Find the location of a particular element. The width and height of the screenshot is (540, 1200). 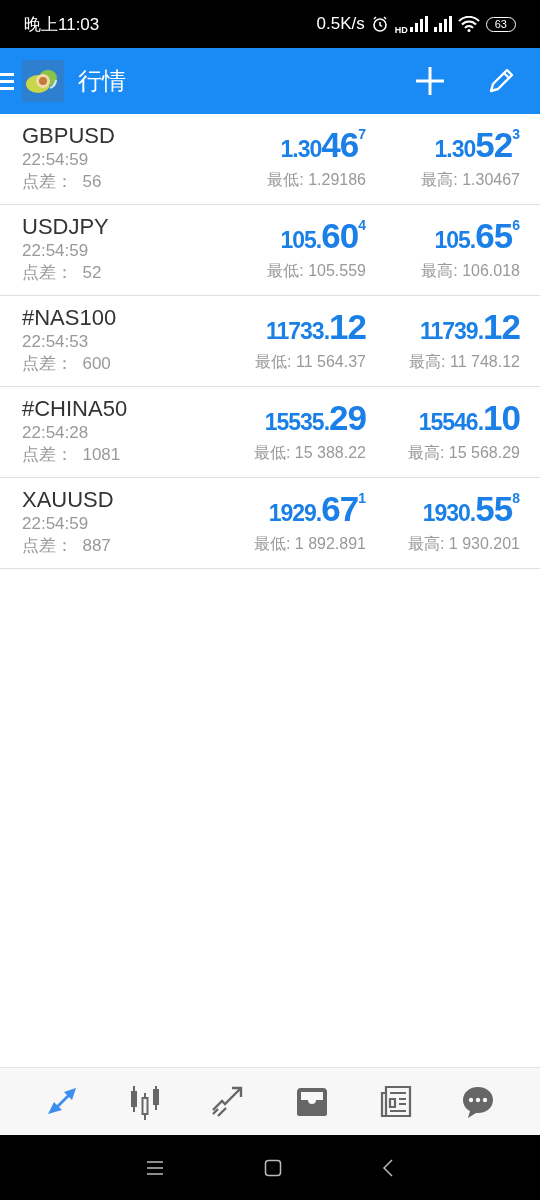

bid-price: 1929.67$^{1}$ is located at coordinates (317, 509).